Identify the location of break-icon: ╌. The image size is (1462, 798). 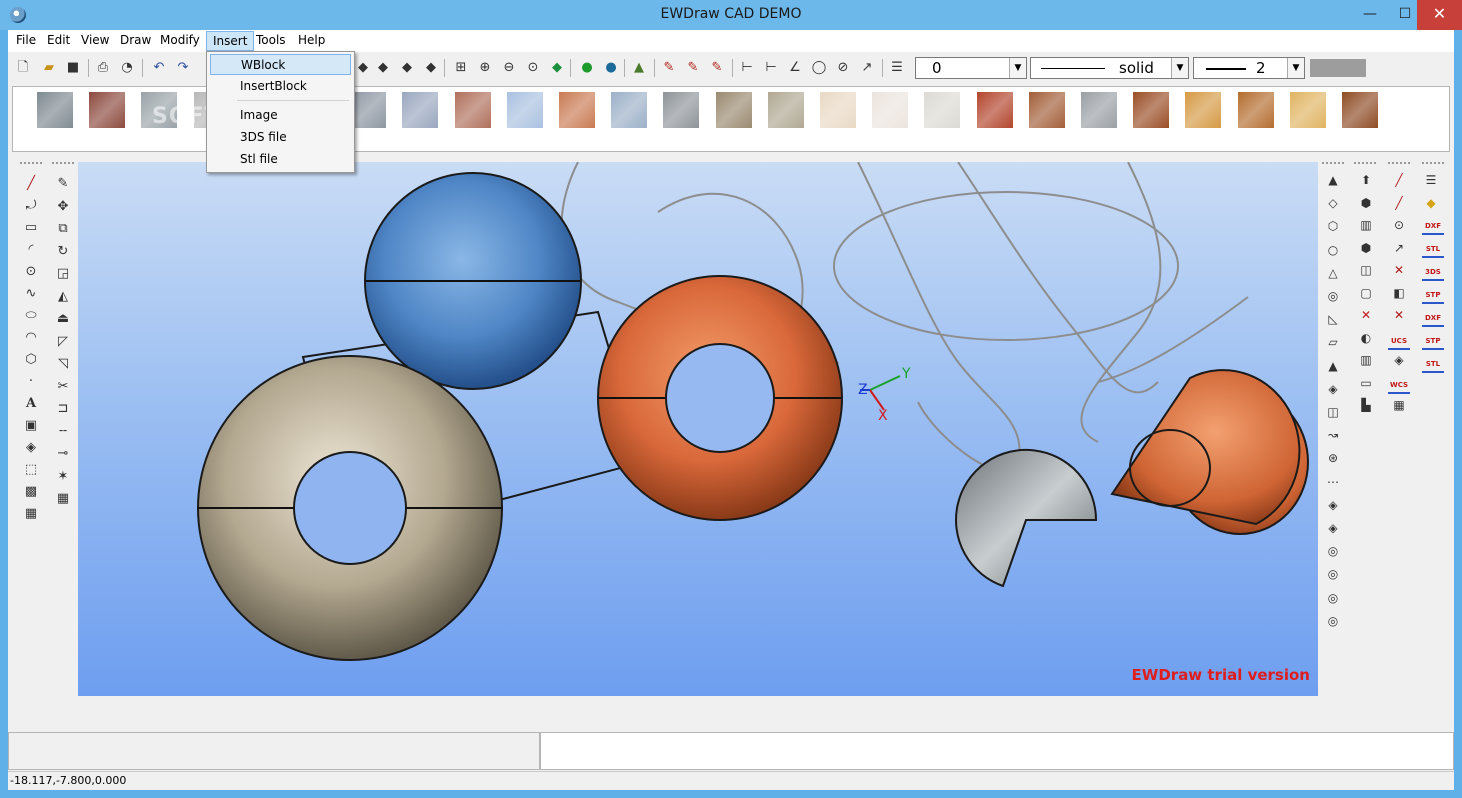
(63, 432).